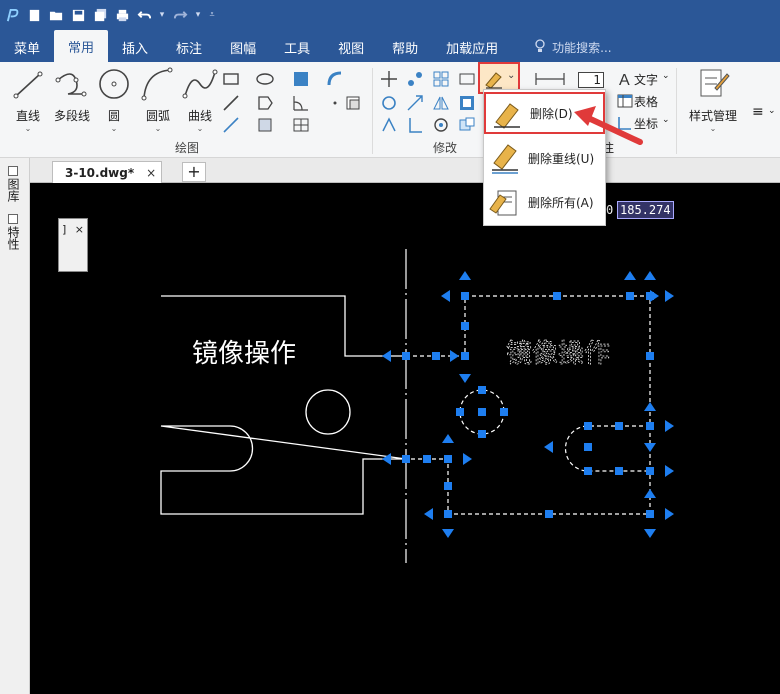 The height and width of the screenshot is (694, 780). What do you see at coordinates (27, 116) in the screenshot?
I see `line-tool-label: 直线` at bounding box center [27, 116].